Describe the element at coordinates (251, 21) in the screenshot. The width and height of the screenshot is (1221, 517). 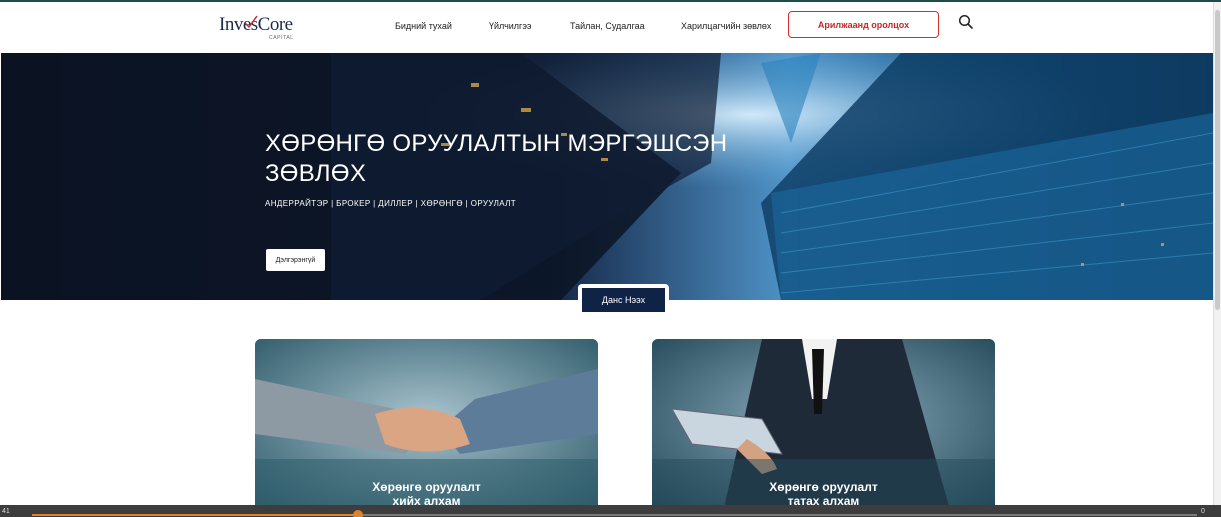
I see `logo-check-icon` at that location.